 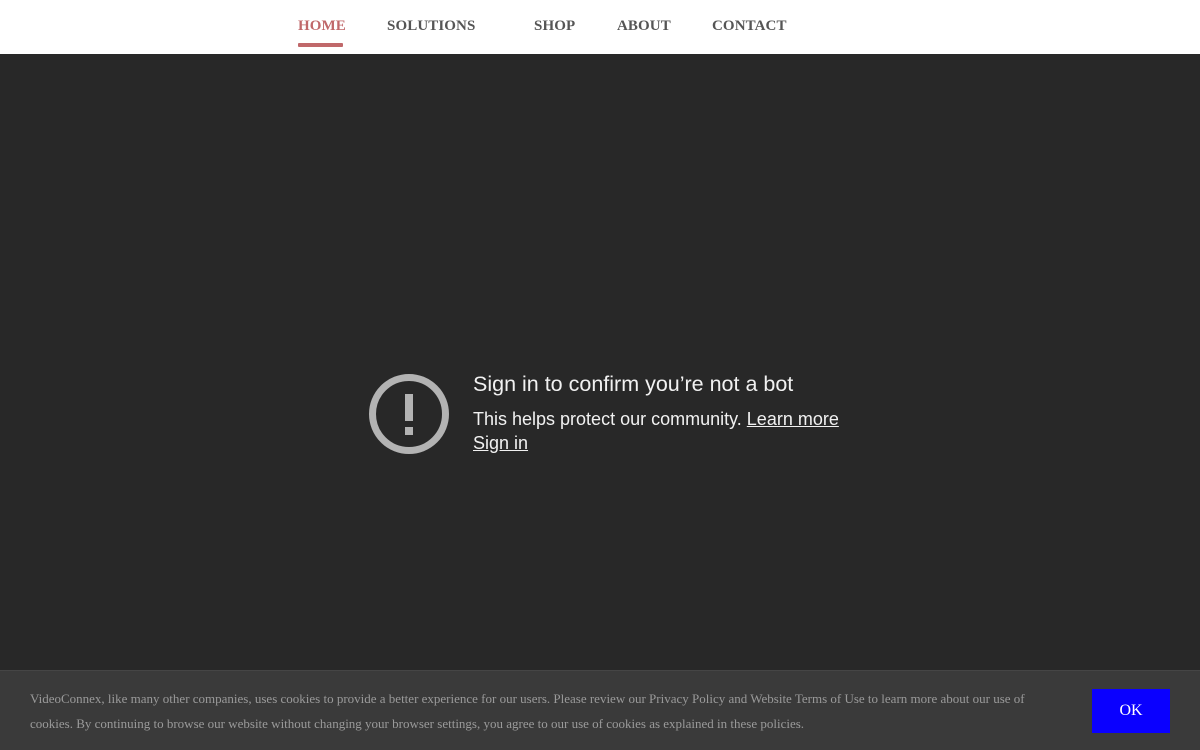 I want to click on active-nav-underline, so click(x=320, y=45).